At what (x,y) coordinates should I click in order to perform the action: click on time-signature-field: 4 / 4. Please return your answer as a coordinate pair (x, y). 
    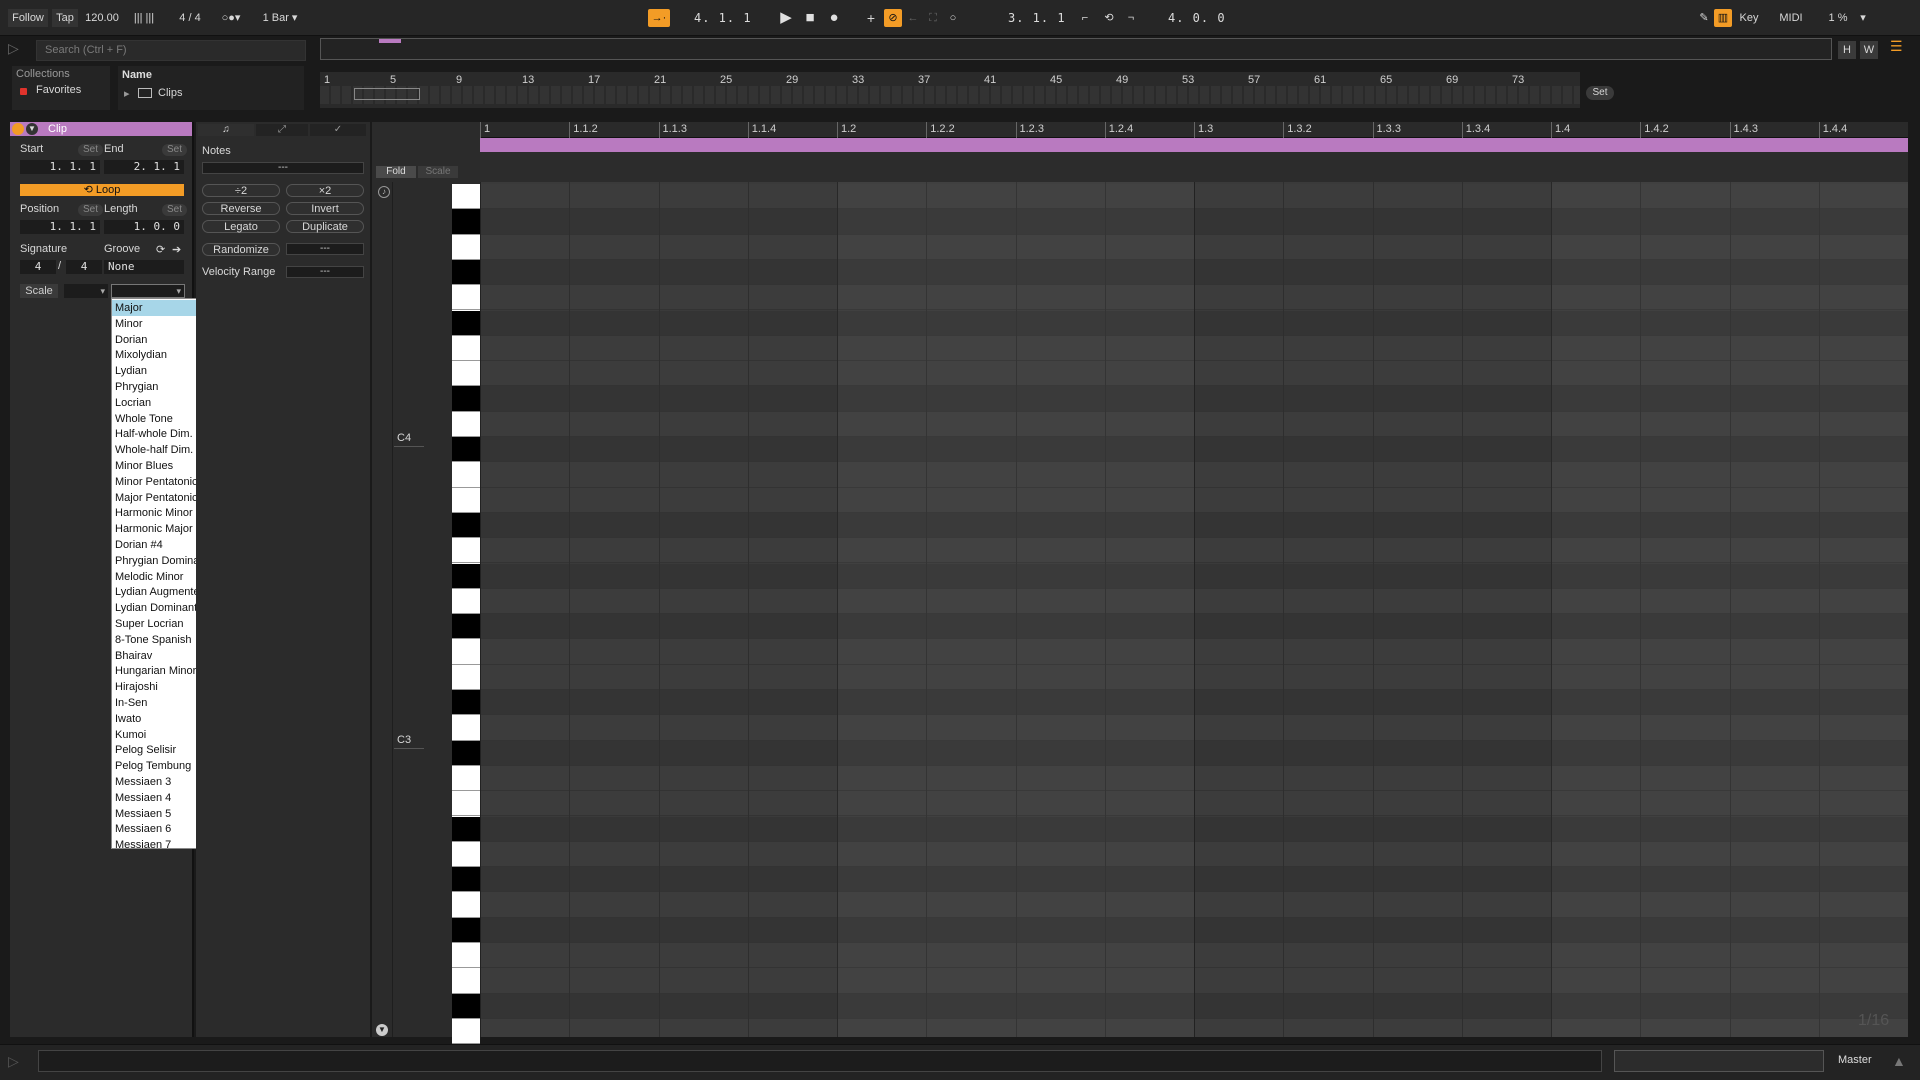
    Looking at the image, I should click on (190, 18).